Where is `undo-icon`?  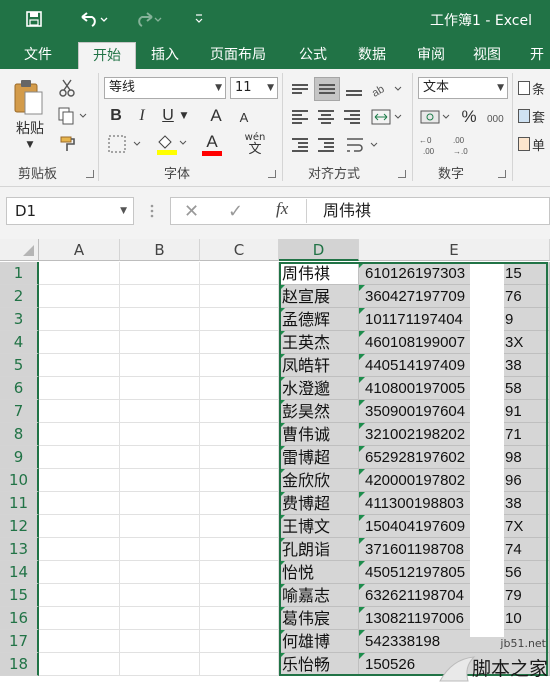
undo-icon is located at coordinates (93, 19).